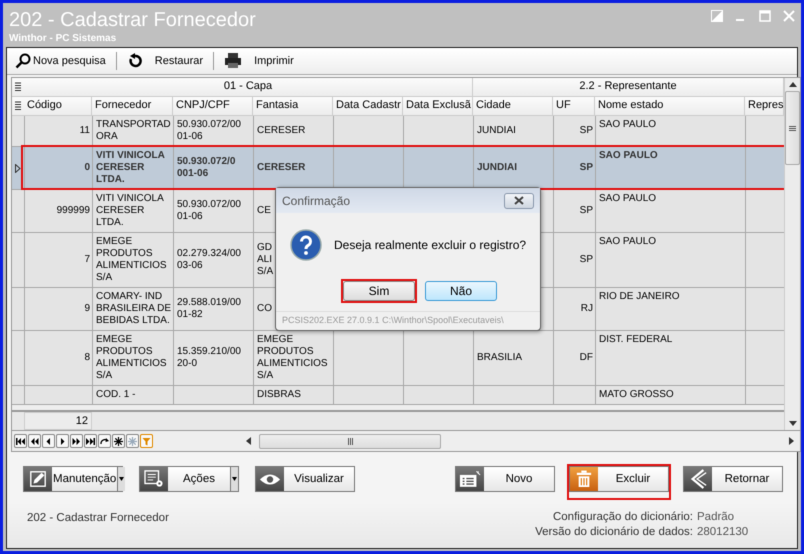 This screenshot has width=804, height=554. I want to click on table-cell: COMARY- IND BRASILEIRA DE BEBIDAS LTDA., so click(134, 309).